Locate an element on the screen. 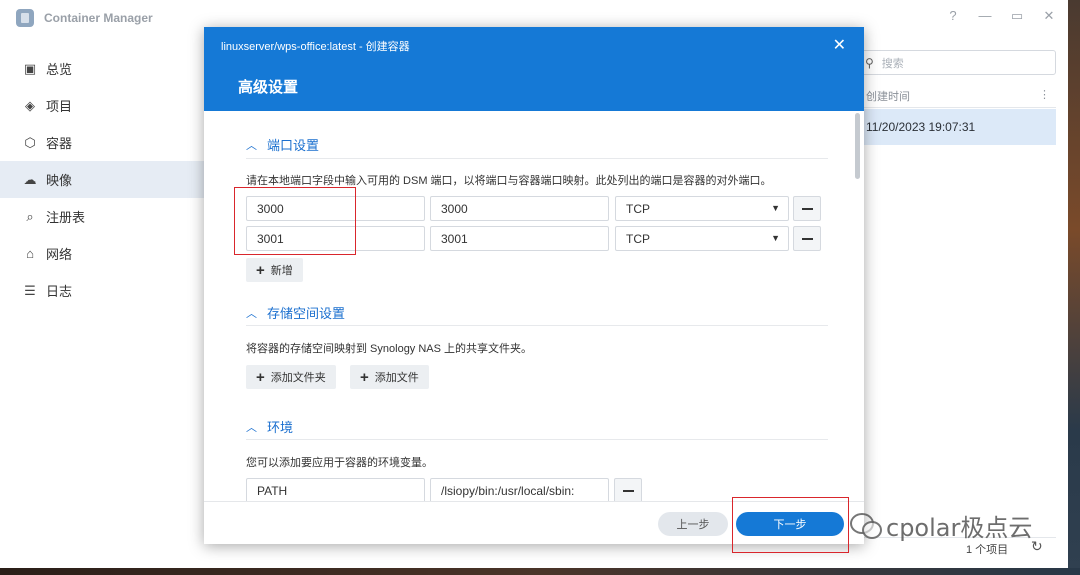 The image size is (1080, 575). sidebar-item-label: 日志 is located at coordinates (59, 291).